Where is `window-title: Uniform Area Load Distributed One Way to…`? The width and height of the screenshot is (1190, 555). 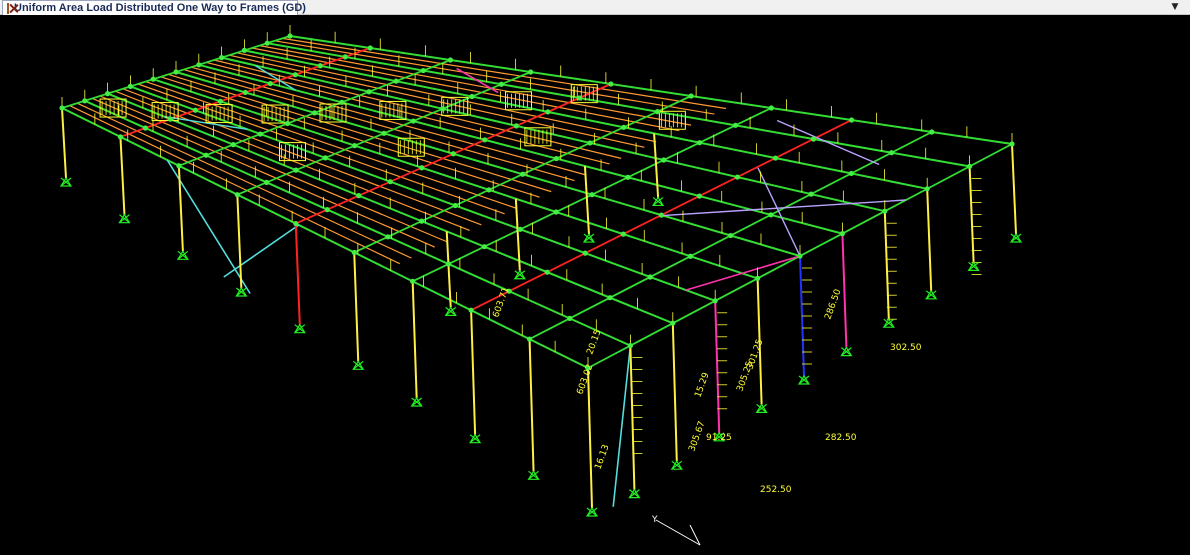
window-title: Uniform Area Load Distributed One Way to… is located at coordinates (160, 8).